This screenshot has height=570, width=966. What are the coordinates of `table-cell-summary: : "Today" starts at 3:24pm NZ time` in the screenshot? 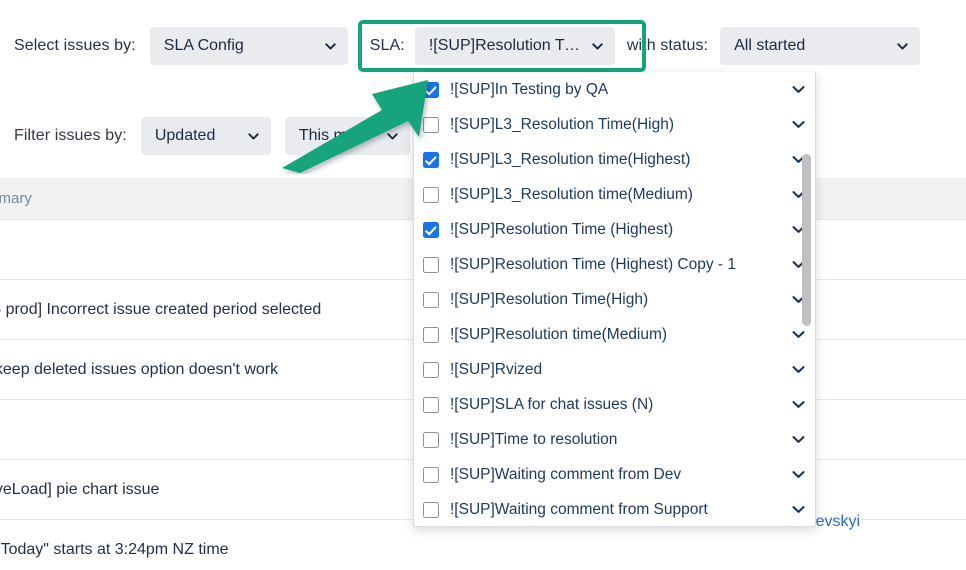 It's located at (114, 549).